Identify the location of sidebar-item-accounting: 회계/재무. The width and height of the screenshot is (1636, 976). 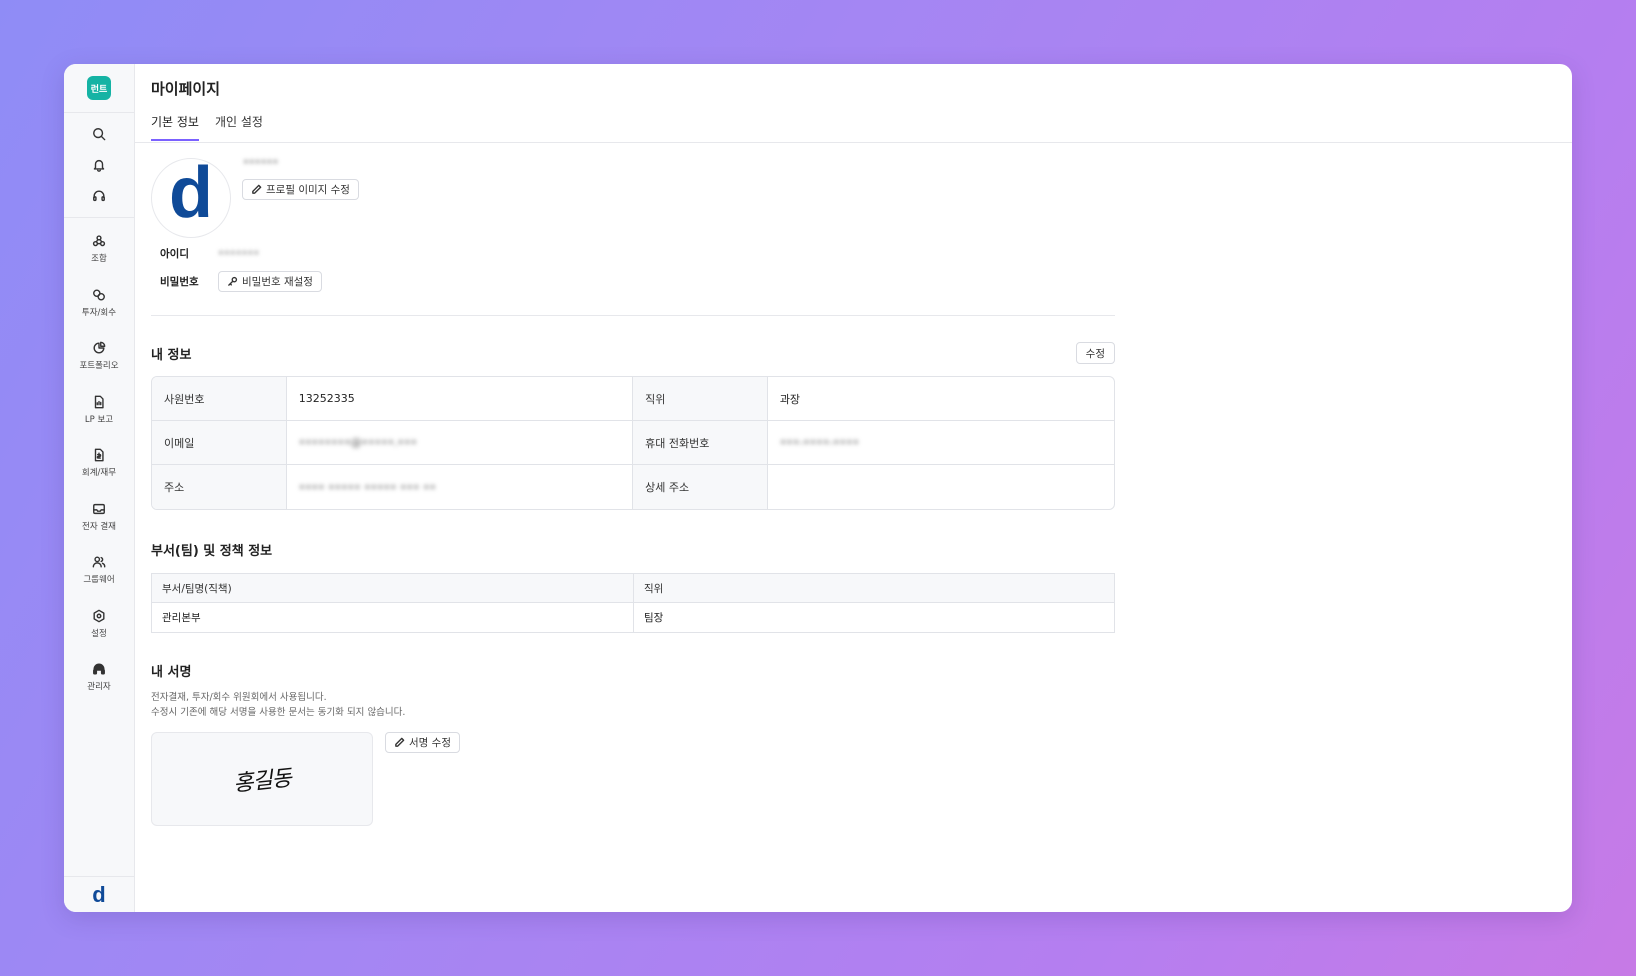
(99, 471).